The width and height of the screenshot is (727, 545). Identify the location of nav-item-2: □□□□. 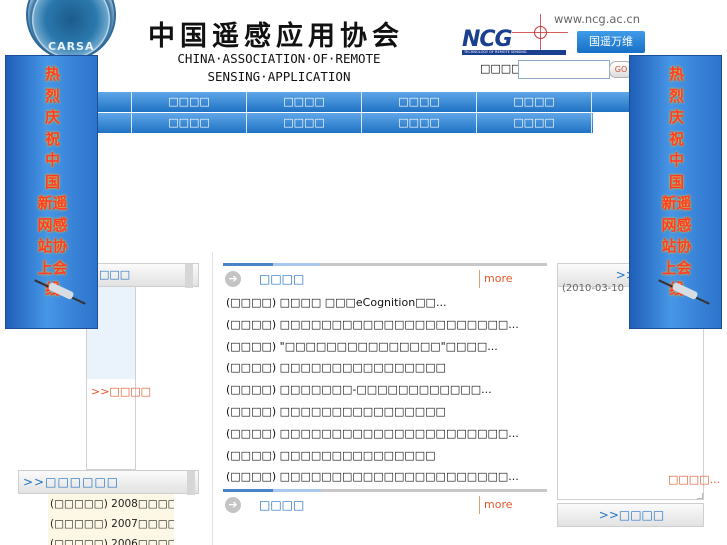
(304, 102).